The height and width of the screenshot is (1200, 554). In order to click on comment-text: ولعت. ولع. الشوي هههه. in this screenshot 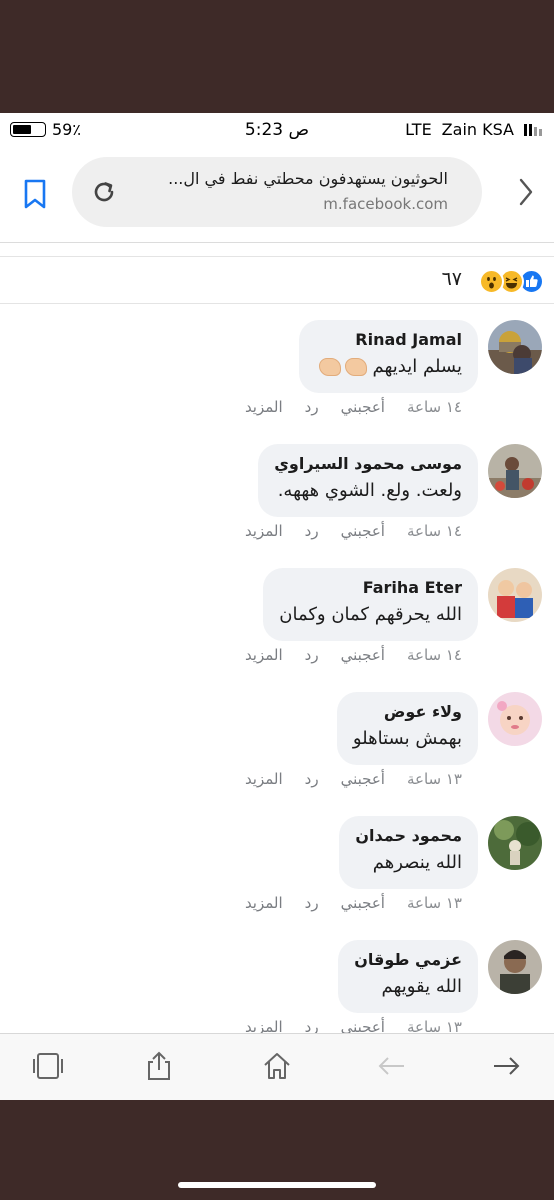, I will do `click(369, 490)`.